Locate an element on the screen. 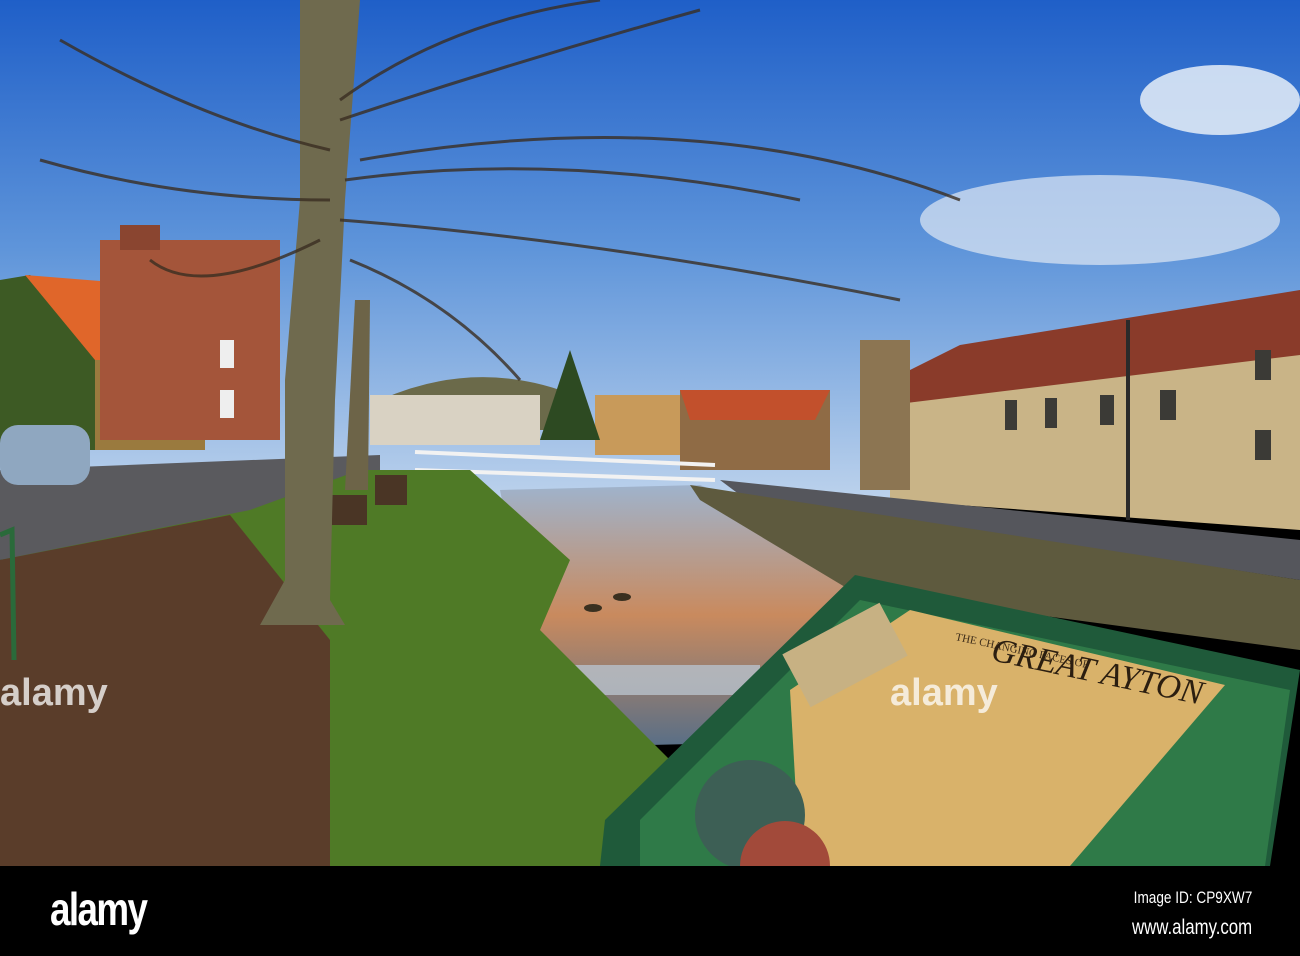 The image size is (1300, 956). alamy-logo: alamy is located at coordinates (99, 909).